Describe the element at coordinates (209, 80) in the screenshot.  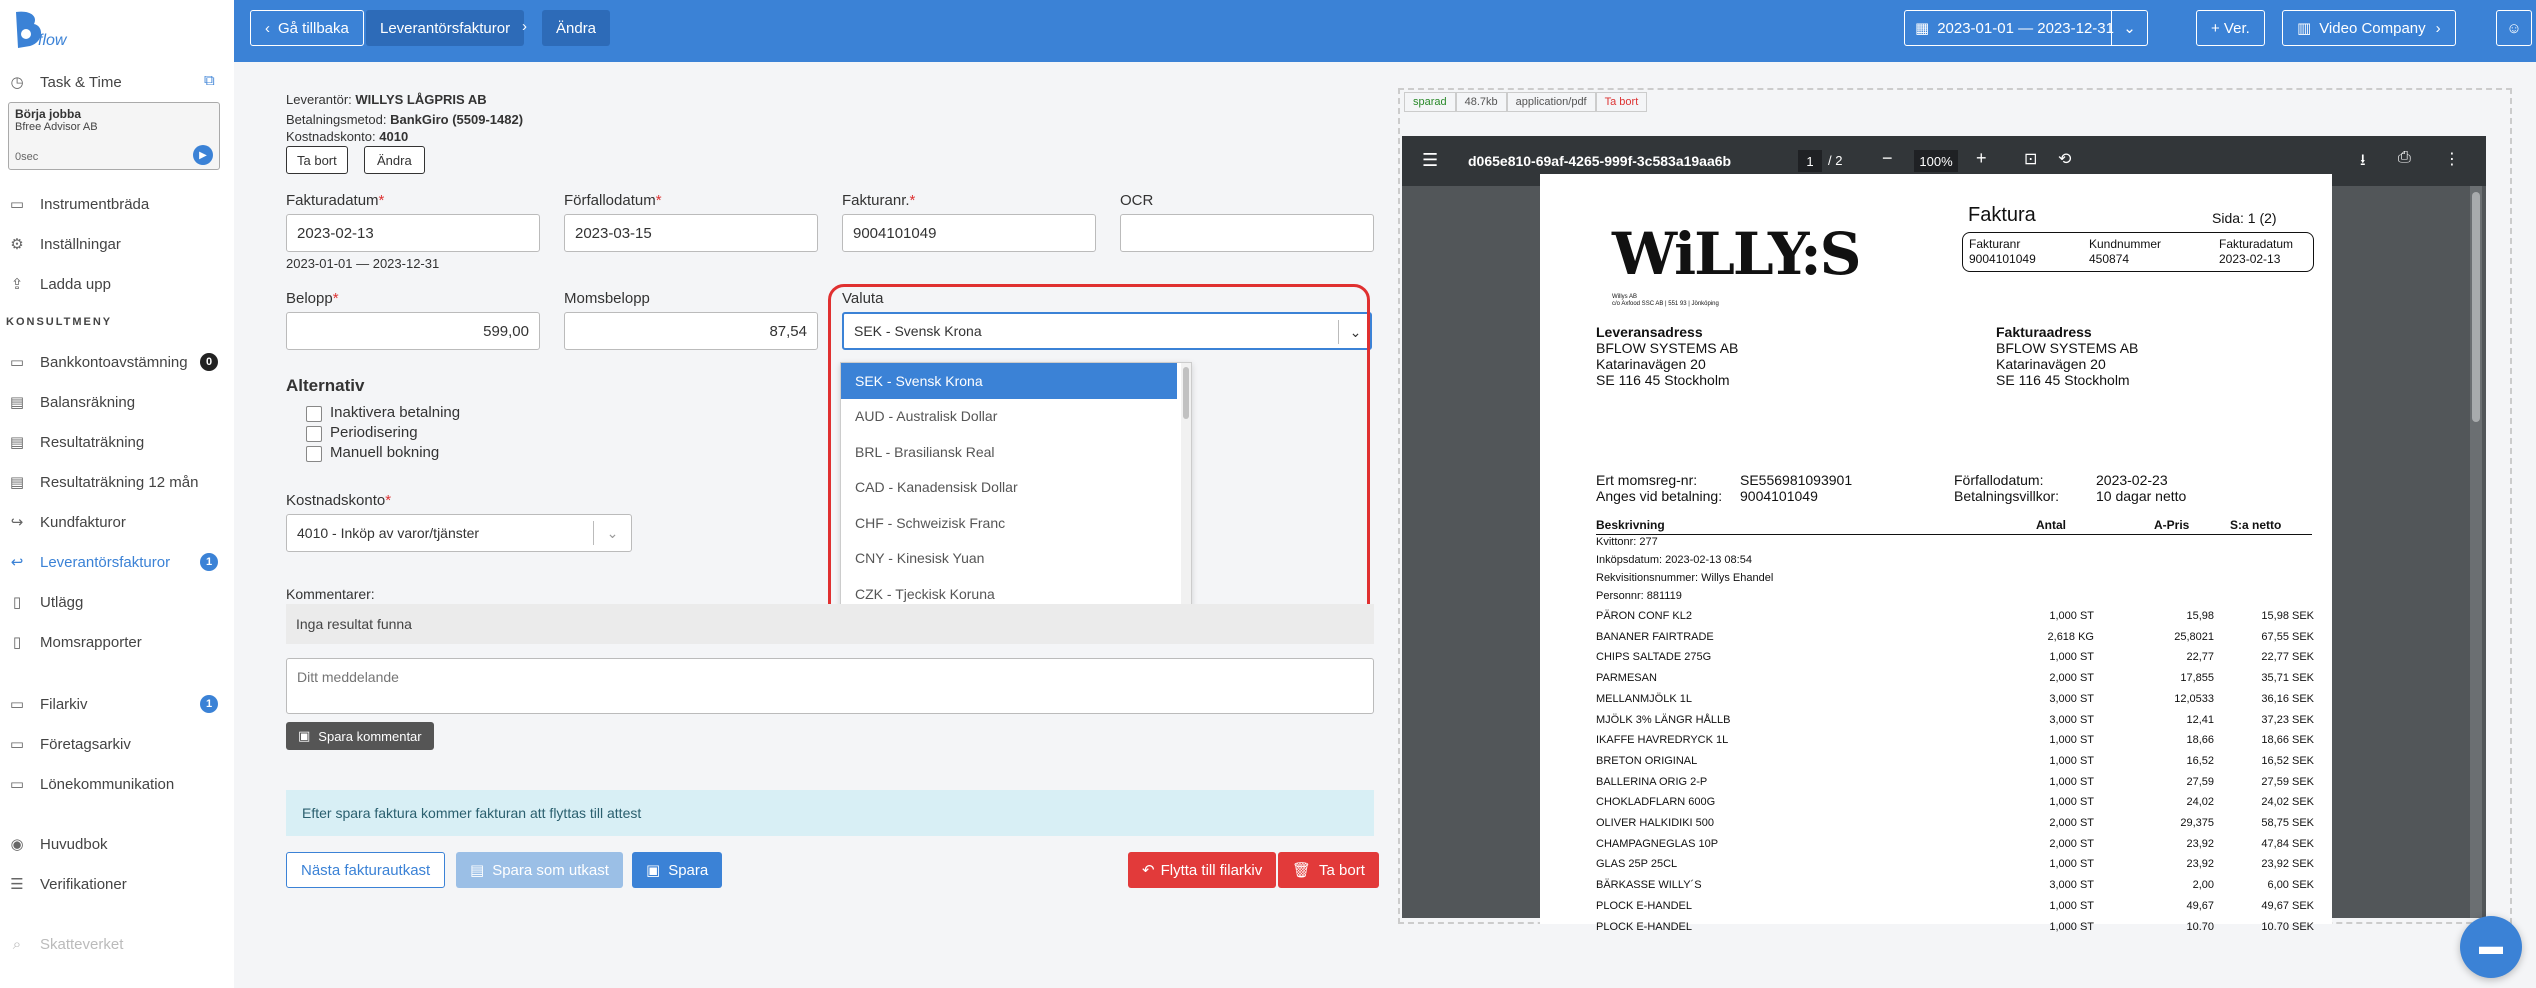
I see `external-link-icon: ⧉` at that location.